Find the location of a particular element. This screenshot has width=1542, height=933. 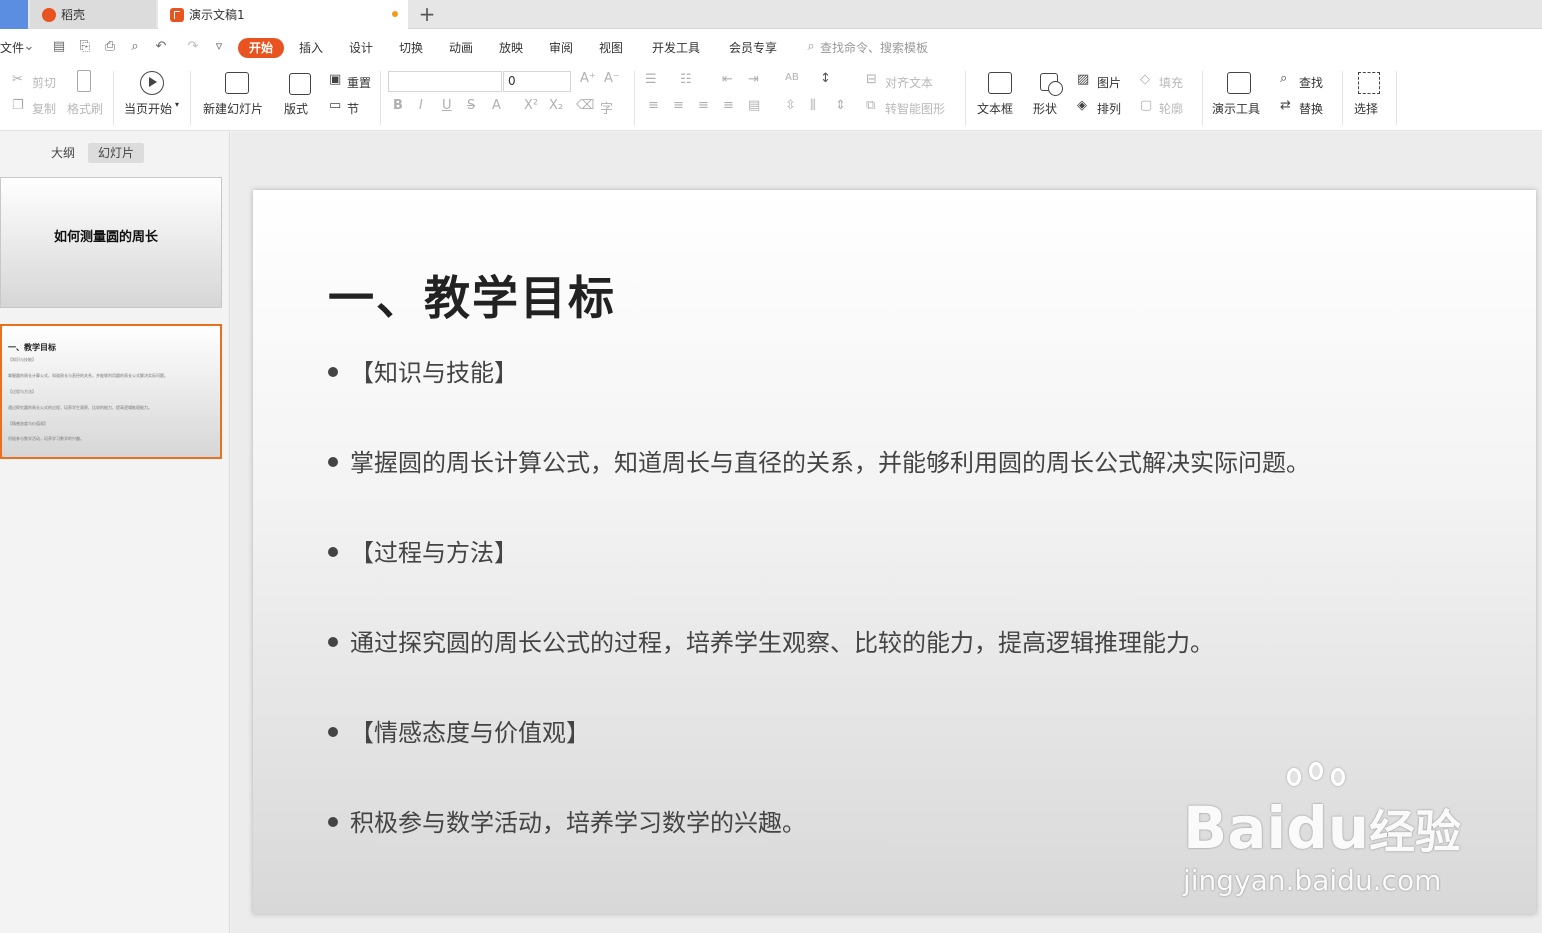

tab-home is located at coordinates (14, 14).